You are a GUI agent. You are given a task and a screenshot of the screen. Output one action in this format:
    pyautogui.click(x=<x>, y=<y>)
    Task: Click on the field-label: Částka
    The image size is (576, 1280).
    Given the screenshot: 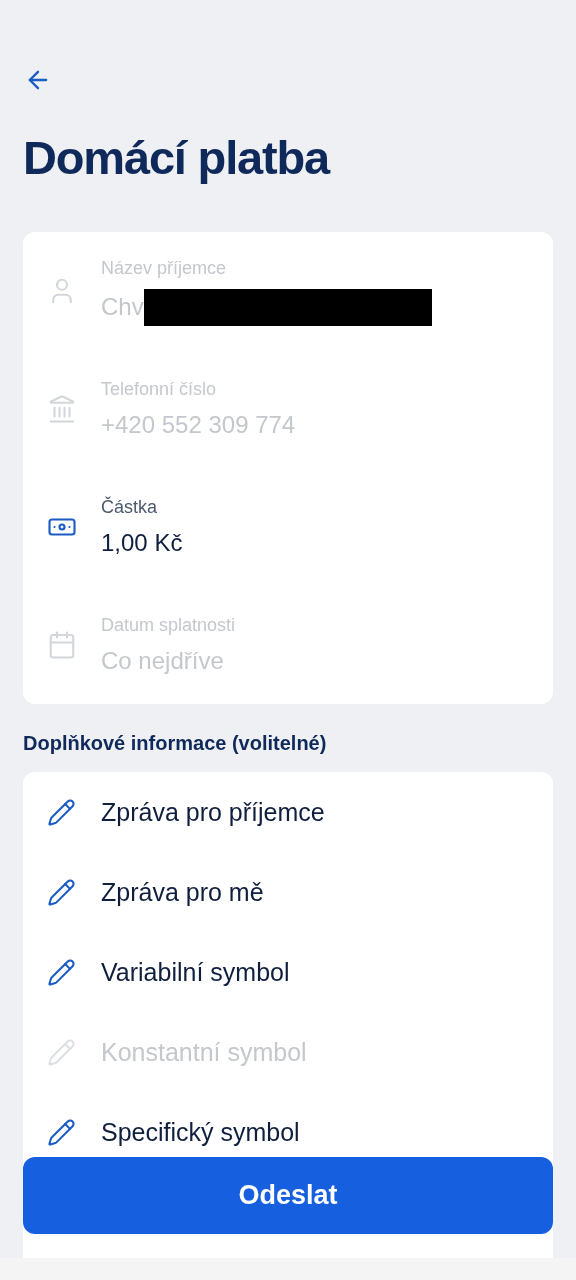 What is the action you would take?
    pyautogui.click(x=130, y=507)
    